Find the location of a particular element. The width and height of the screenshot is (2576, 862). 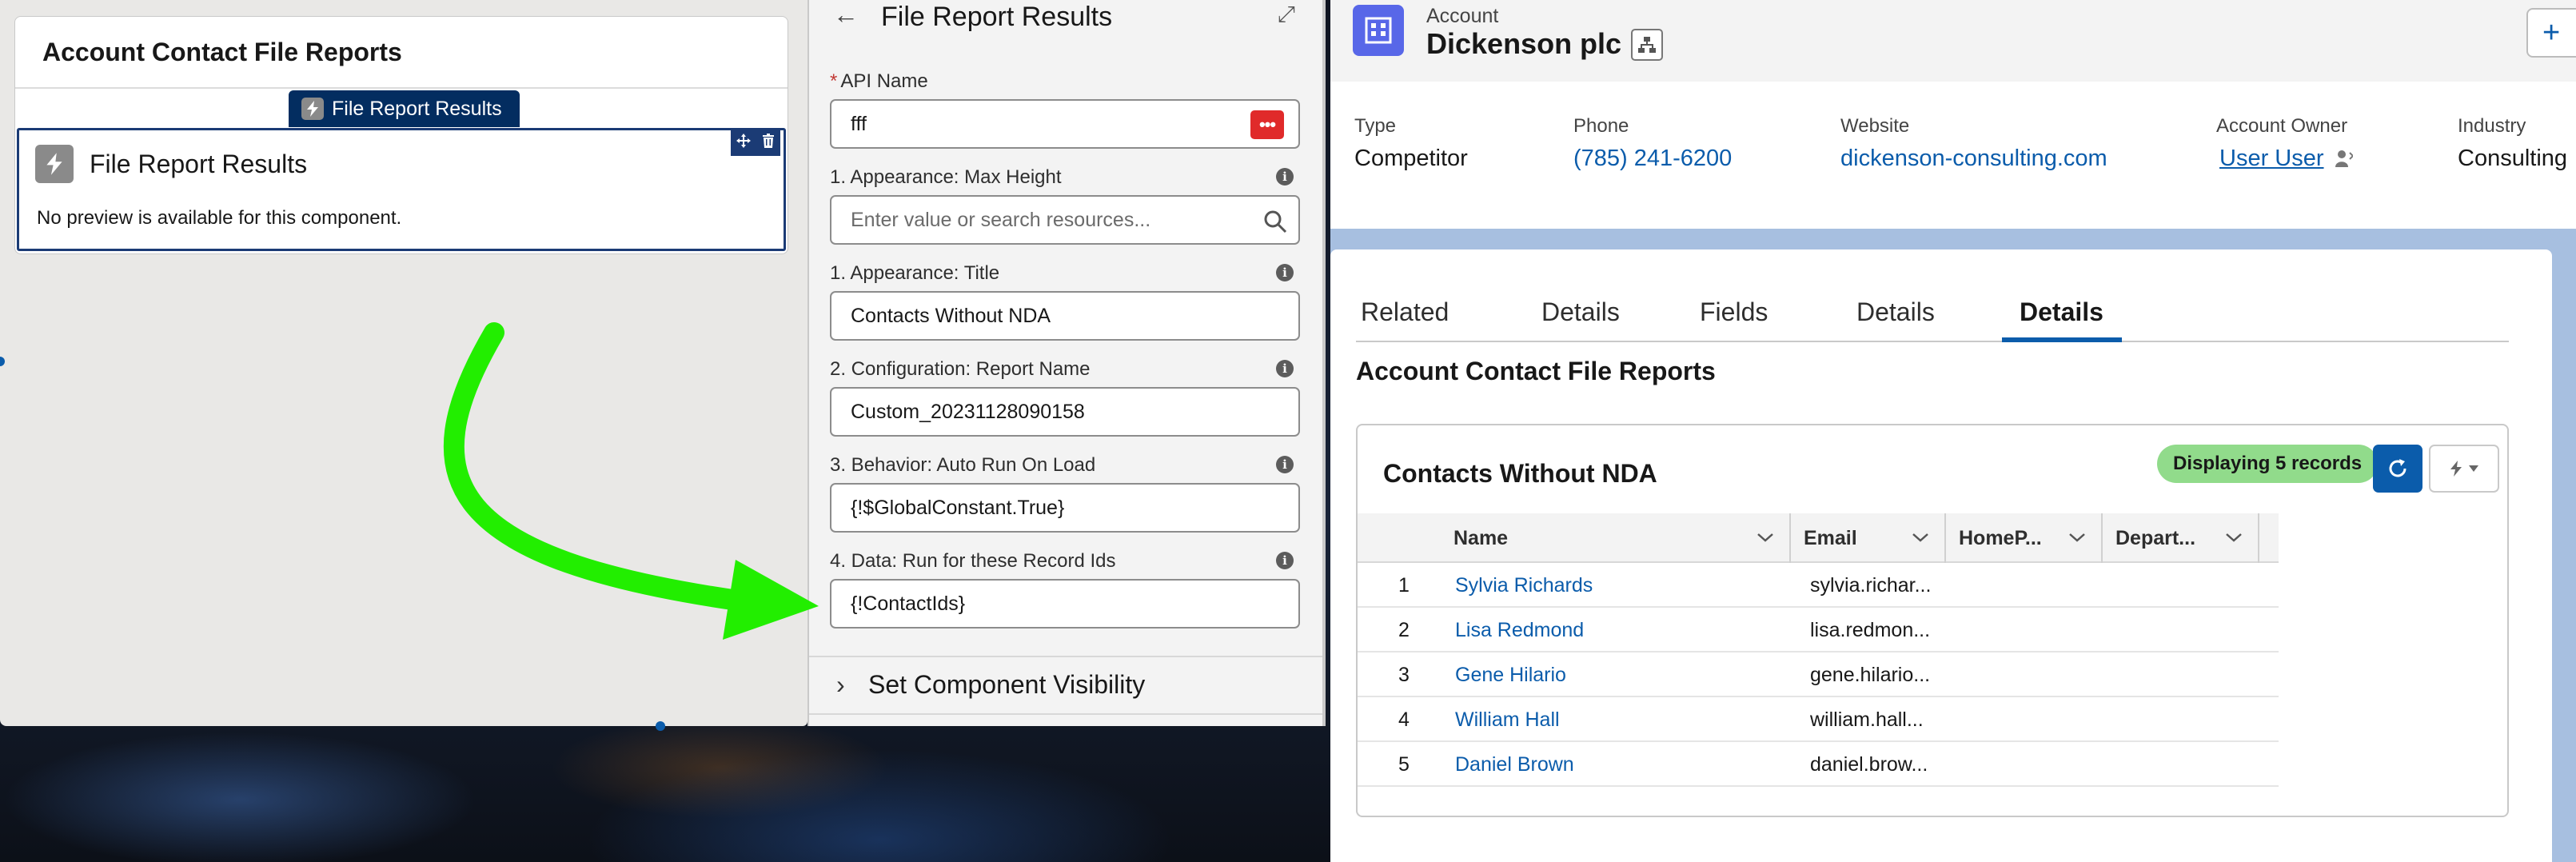

report-name-label: 2. Configuration: Report Name is located at coordinates (961, 369).